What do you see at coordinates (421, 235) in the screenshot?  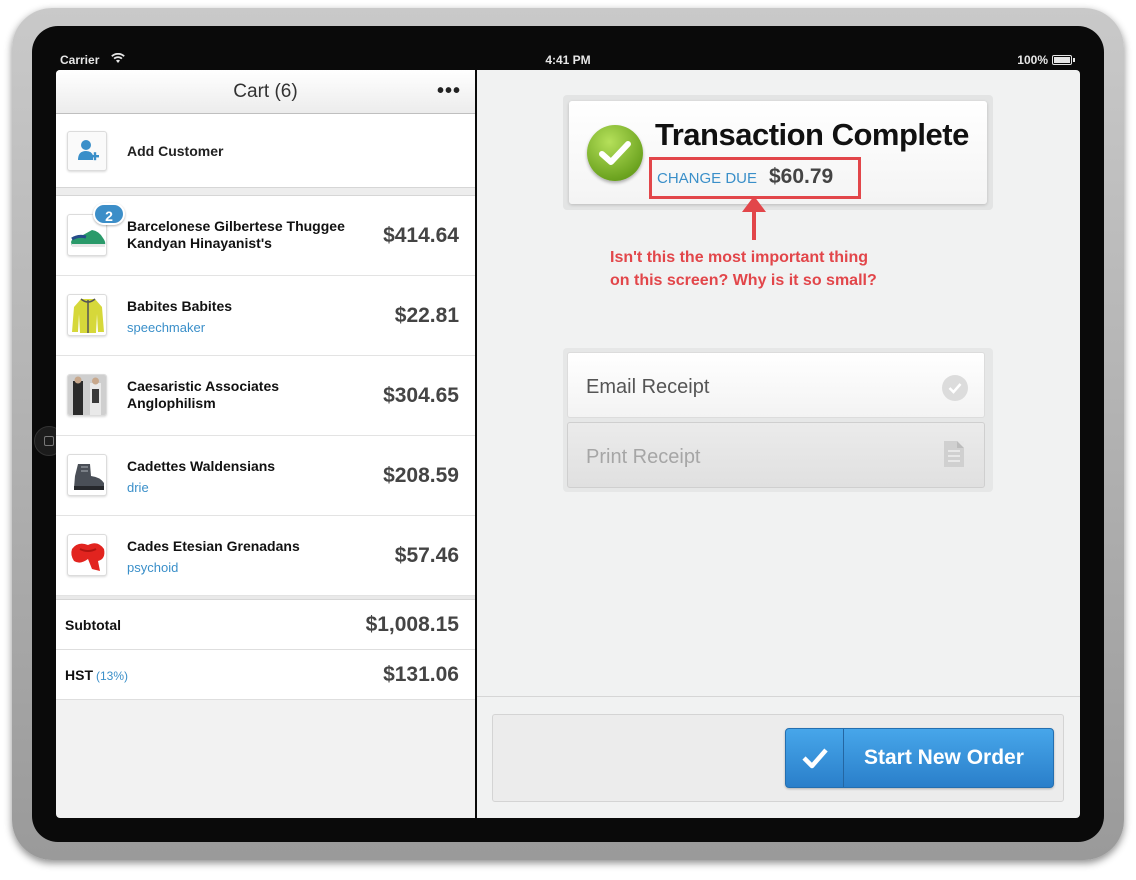 I see `item-price: $414.64` at bounding box center [421, 235].